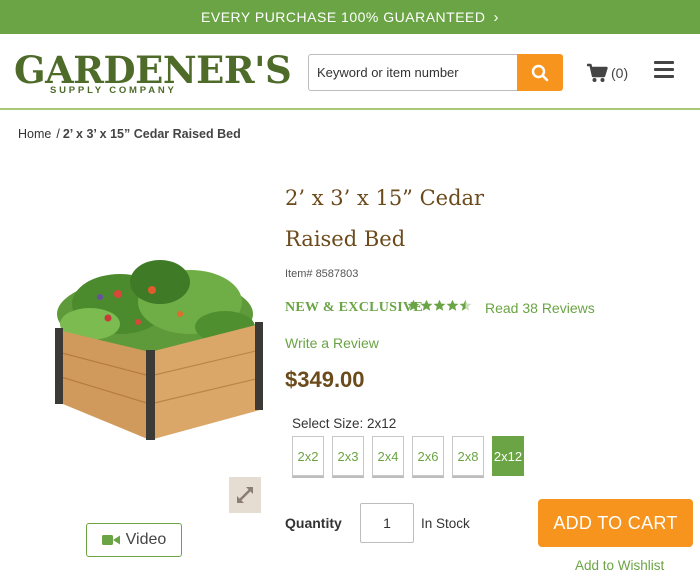 The height and width of the screenshot is (578, 700). What do you see at coordinates (508, 456) in the screenshot?
I see `size-option: 2x12` at bounding box center [508, 456].